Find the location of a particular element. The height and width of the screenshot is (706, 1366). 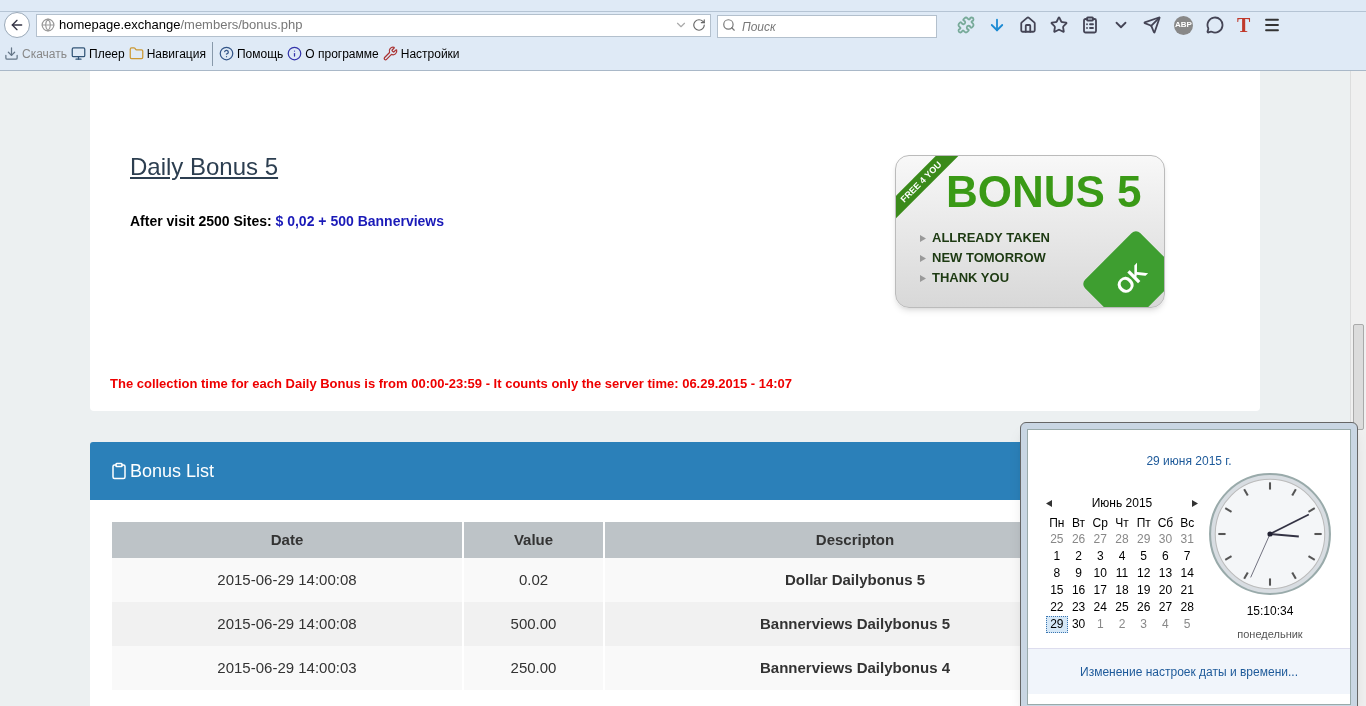

home-icon is located at coordinates (1028, 25).